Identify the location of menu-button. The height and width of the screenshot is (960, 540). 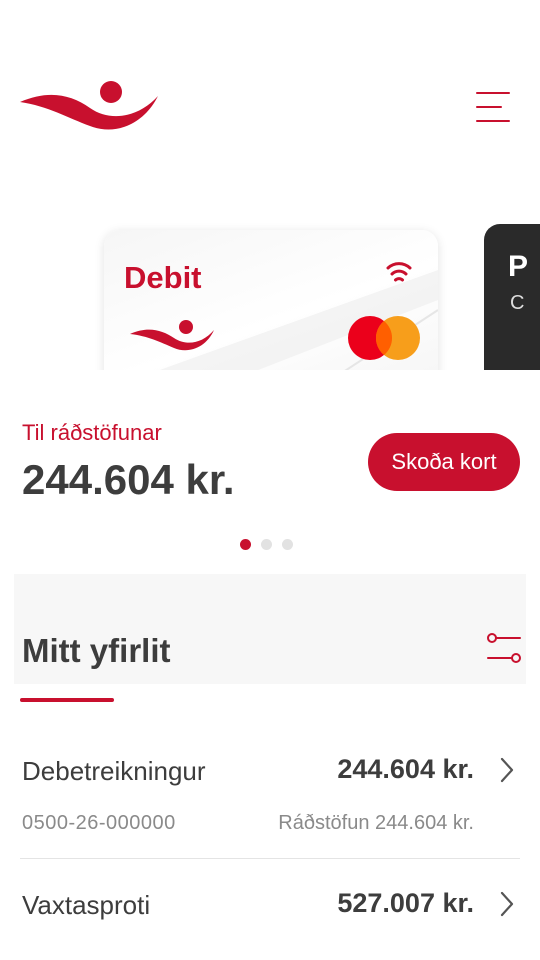
(492, 108).